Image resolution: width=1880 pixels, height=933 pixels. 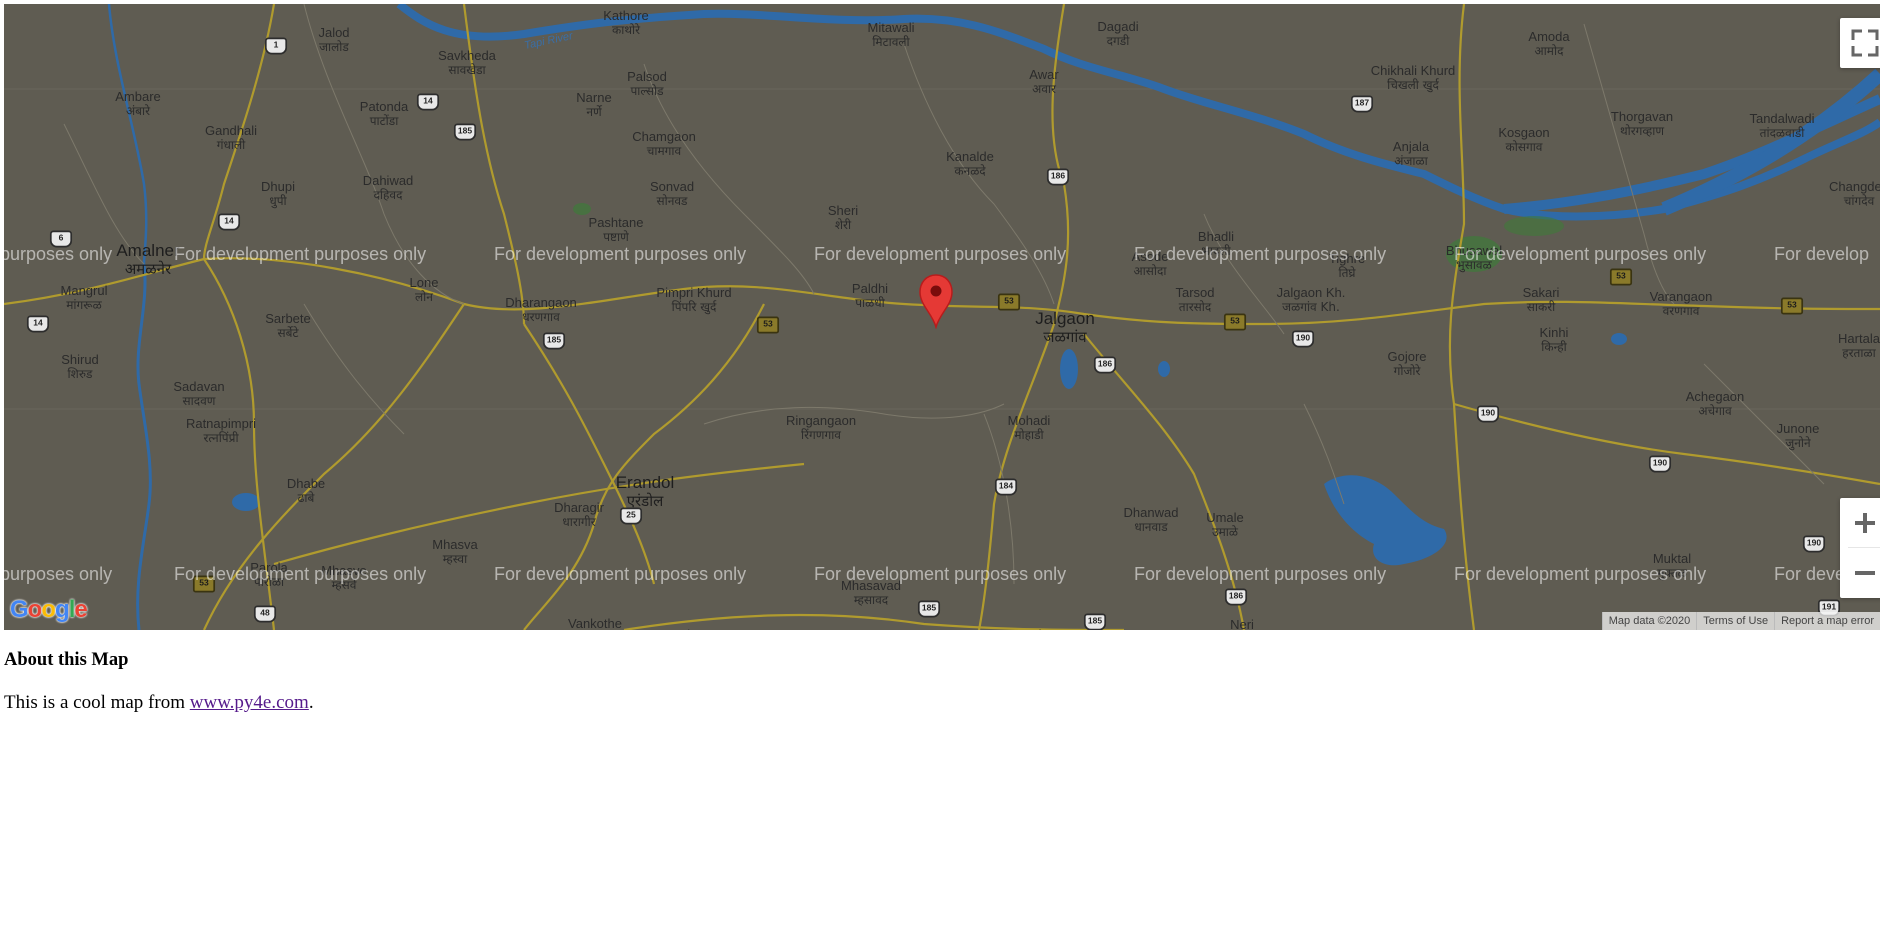 I want to click on place-local-name: सोनवड, so click(x=672, y=201).